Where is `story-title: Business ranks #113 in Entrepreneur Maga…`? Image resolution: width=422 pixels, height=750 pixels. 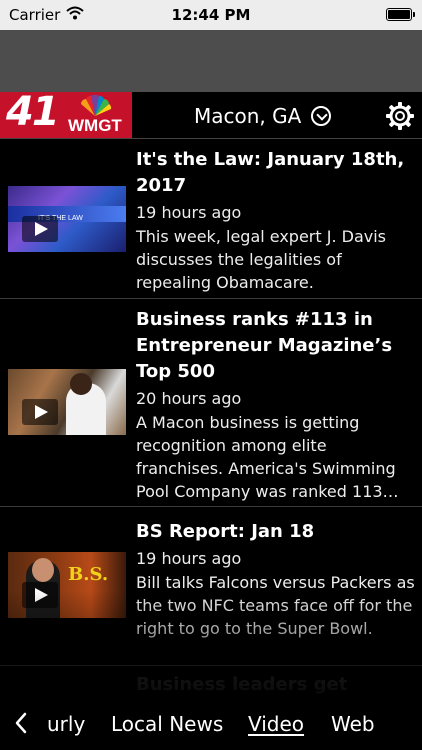 story-title: Business ranks #113 in Entrepreneur Maga… is located at coordinates (264, 345).